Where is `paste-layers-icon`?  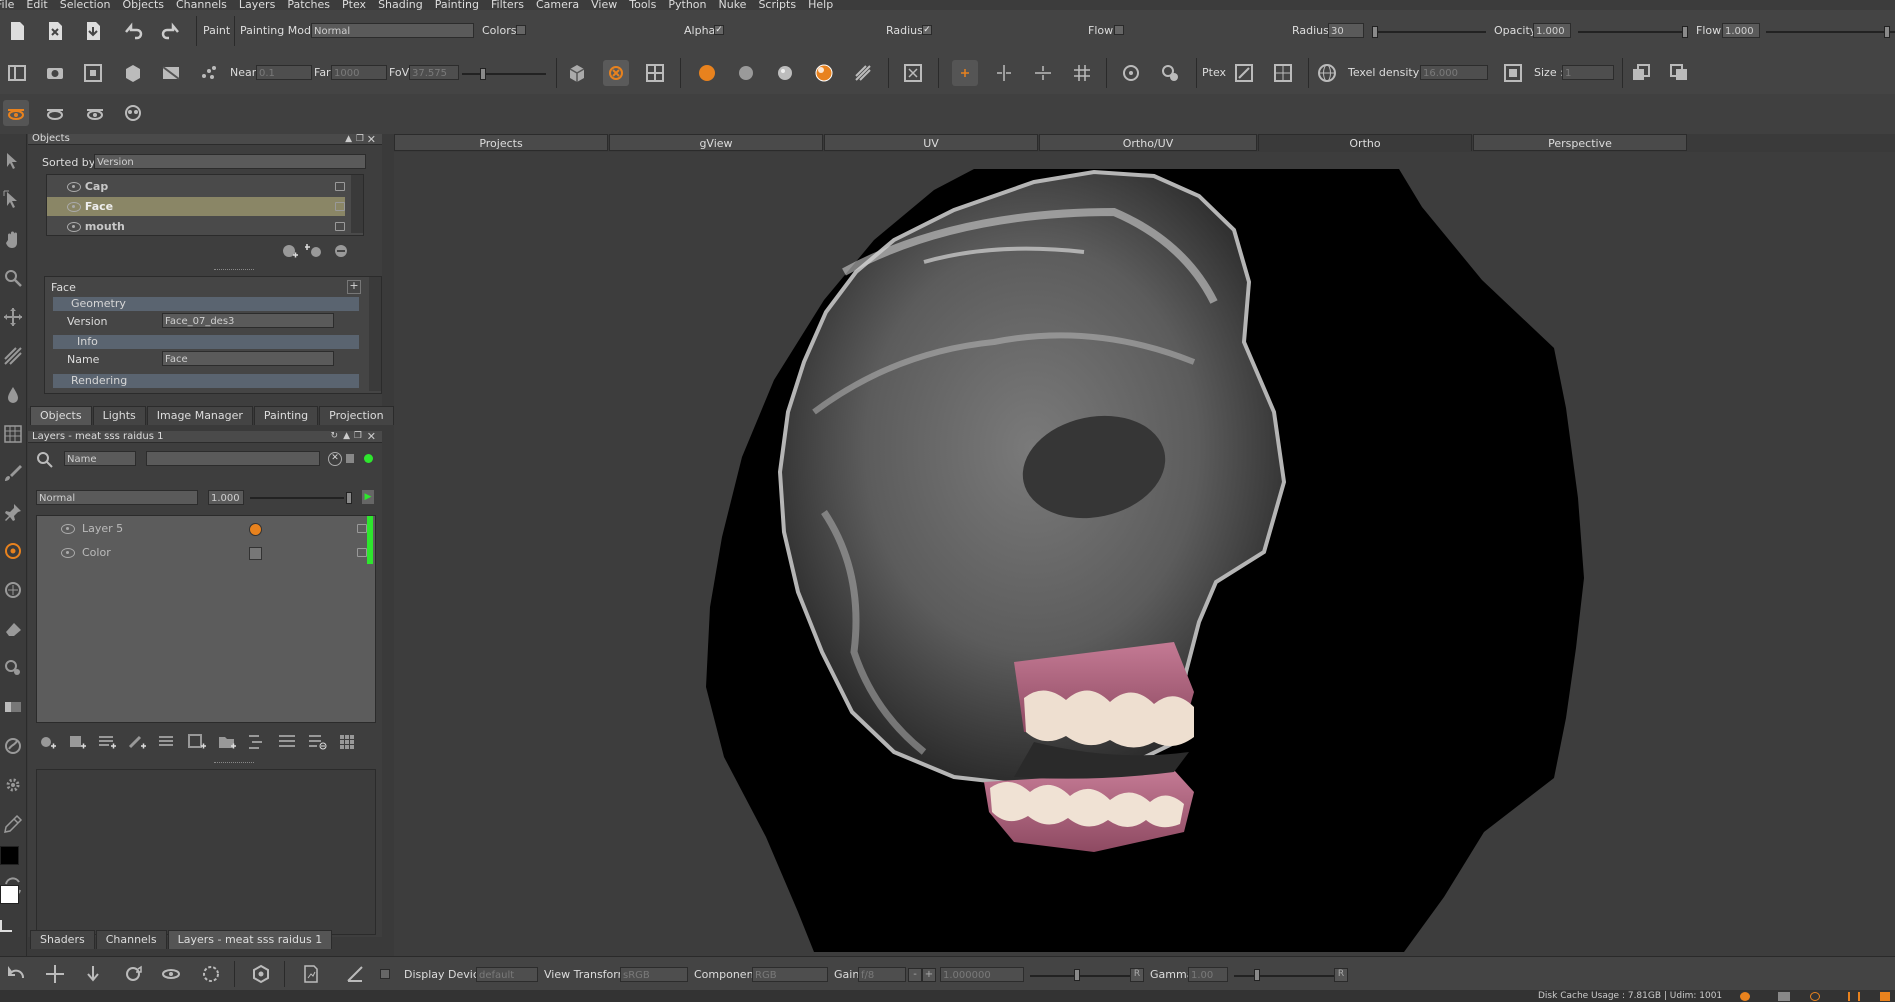 paste-layers-icon is located at coordinates (1679, 73).